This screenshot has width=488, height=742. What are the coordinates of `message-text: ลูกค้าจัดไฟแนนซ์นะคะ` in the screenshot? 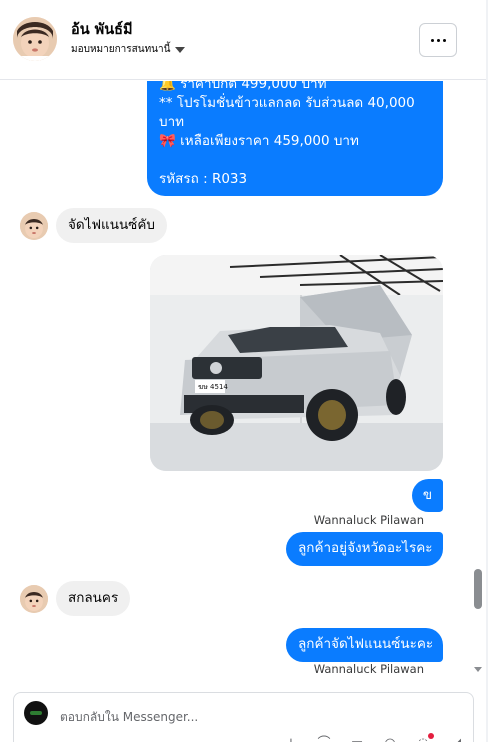 It's located at (366, 644).